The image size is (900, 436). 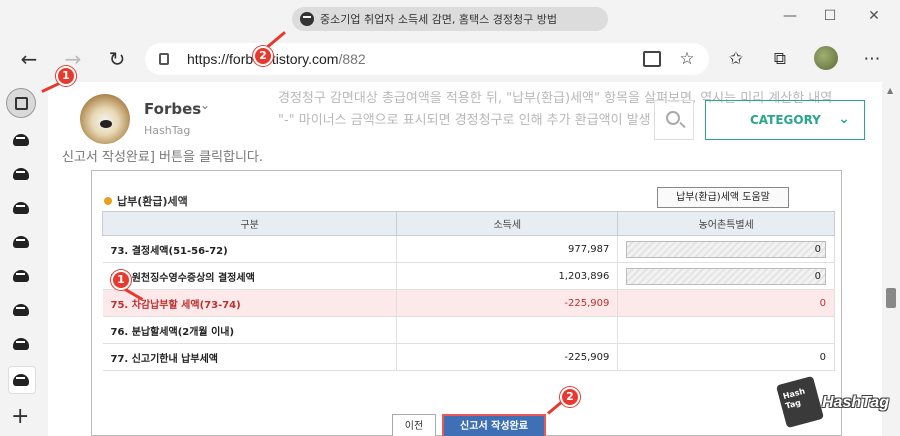 I want to click on row-label: 73. 결정세액(51-56-72), so click(x=250, y=249).